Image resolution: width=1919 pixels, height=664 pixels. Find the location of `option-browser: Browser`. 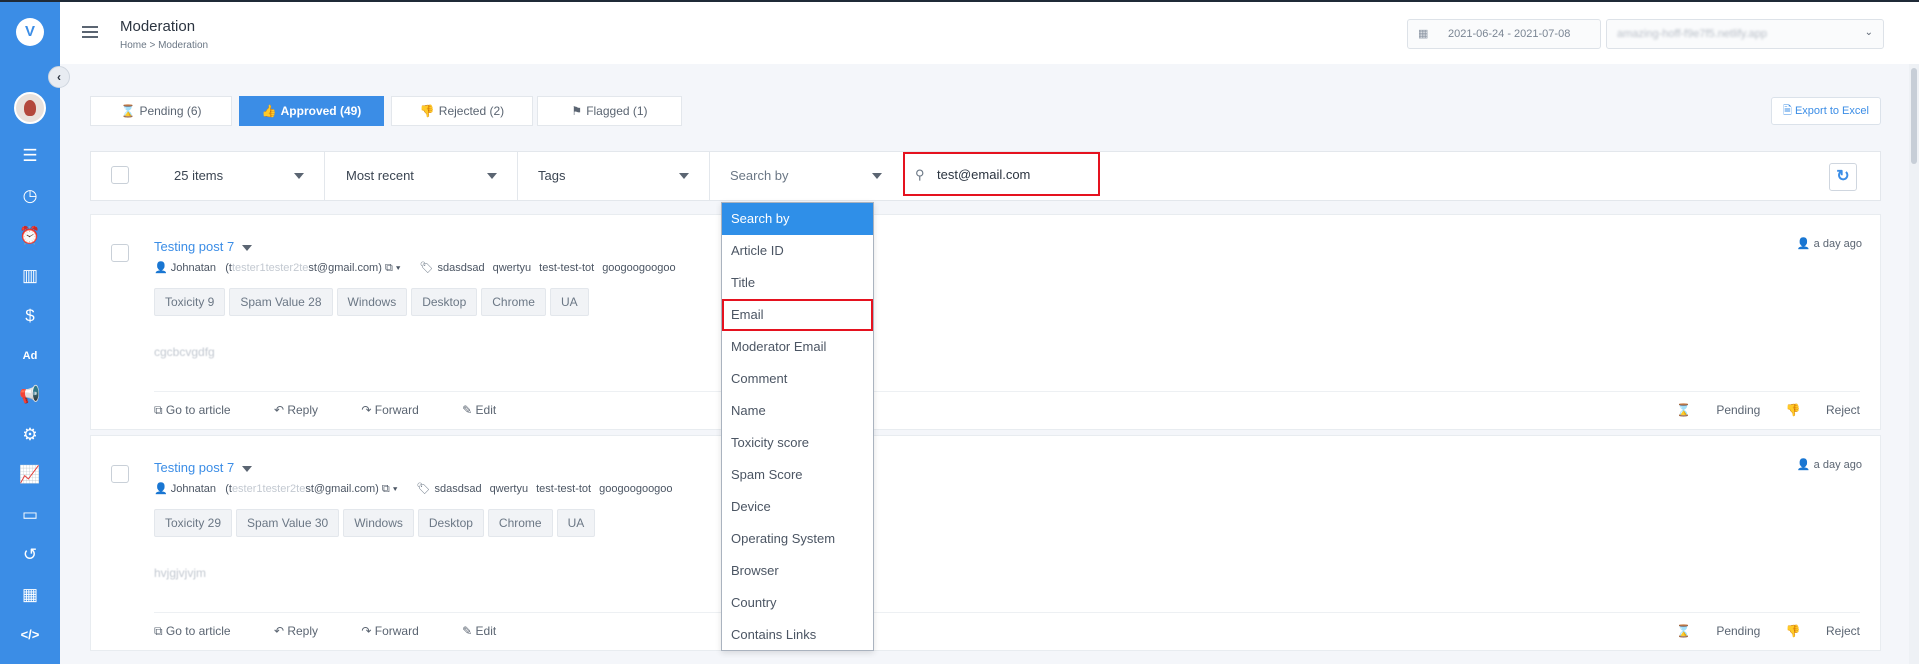

option-browser: Browser is located at coordinates (797, 571).